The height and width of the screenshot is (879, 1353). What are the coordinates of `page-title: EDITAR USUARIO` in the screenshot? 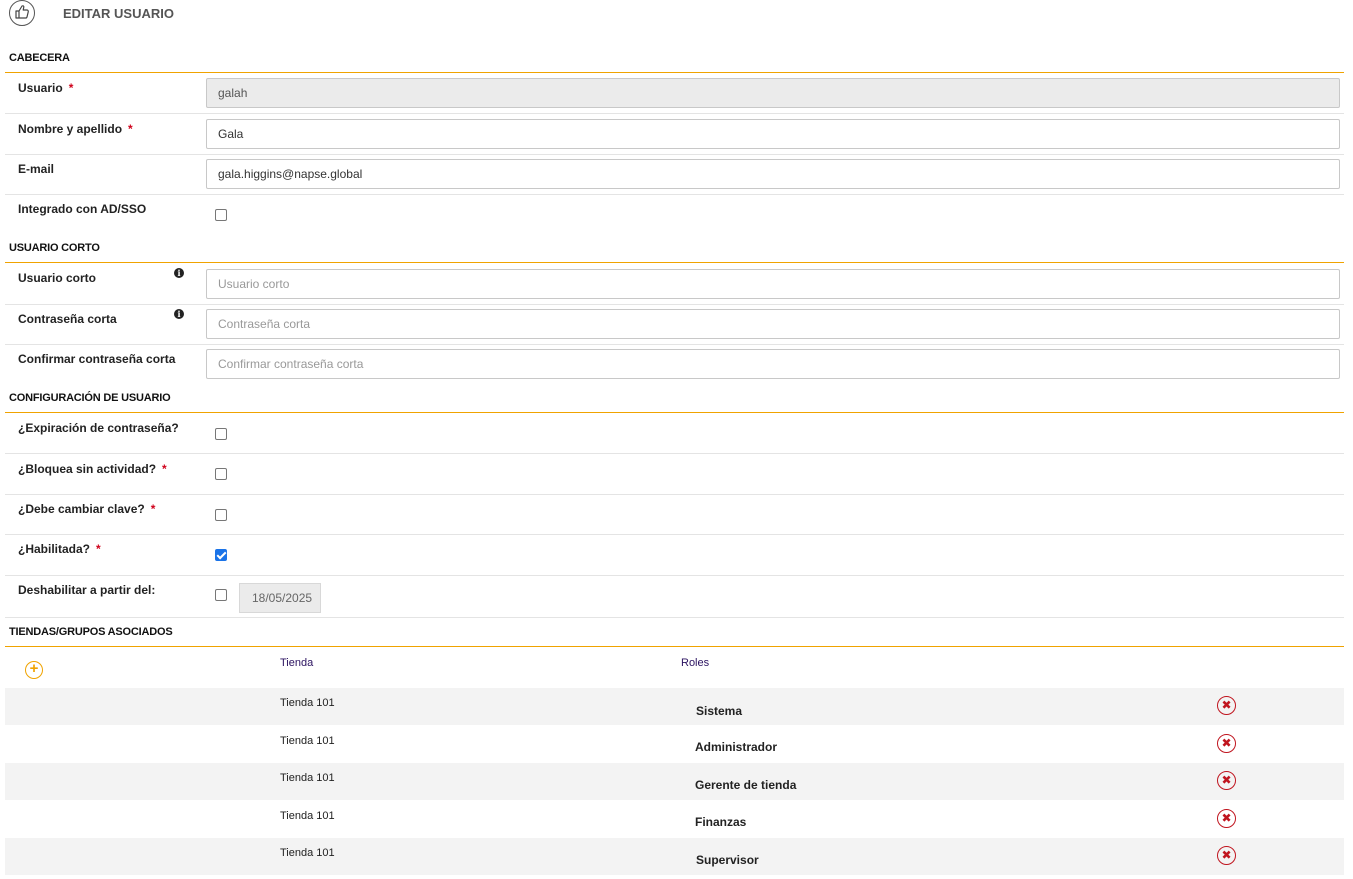 It's located at (118, 13).